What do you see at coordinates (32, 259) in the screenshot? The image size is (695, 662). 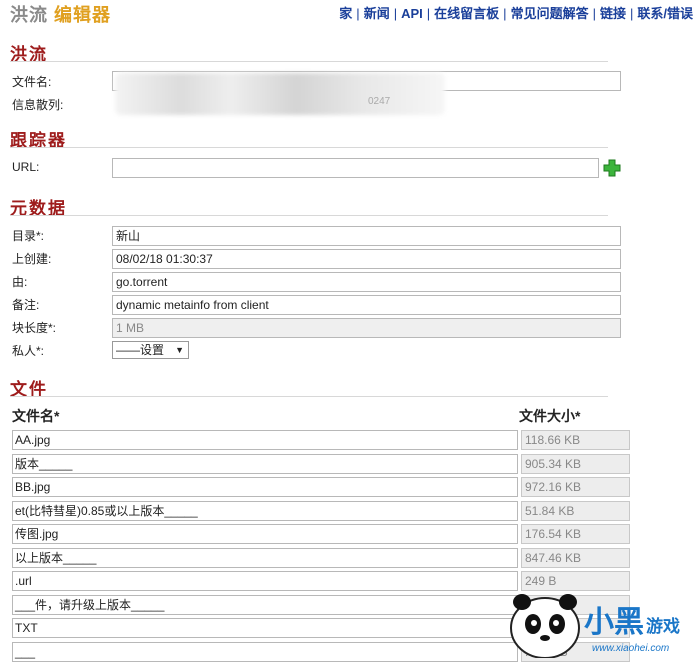 I see `meta-label-created: 上创建:` at bounding box center [32, 259].